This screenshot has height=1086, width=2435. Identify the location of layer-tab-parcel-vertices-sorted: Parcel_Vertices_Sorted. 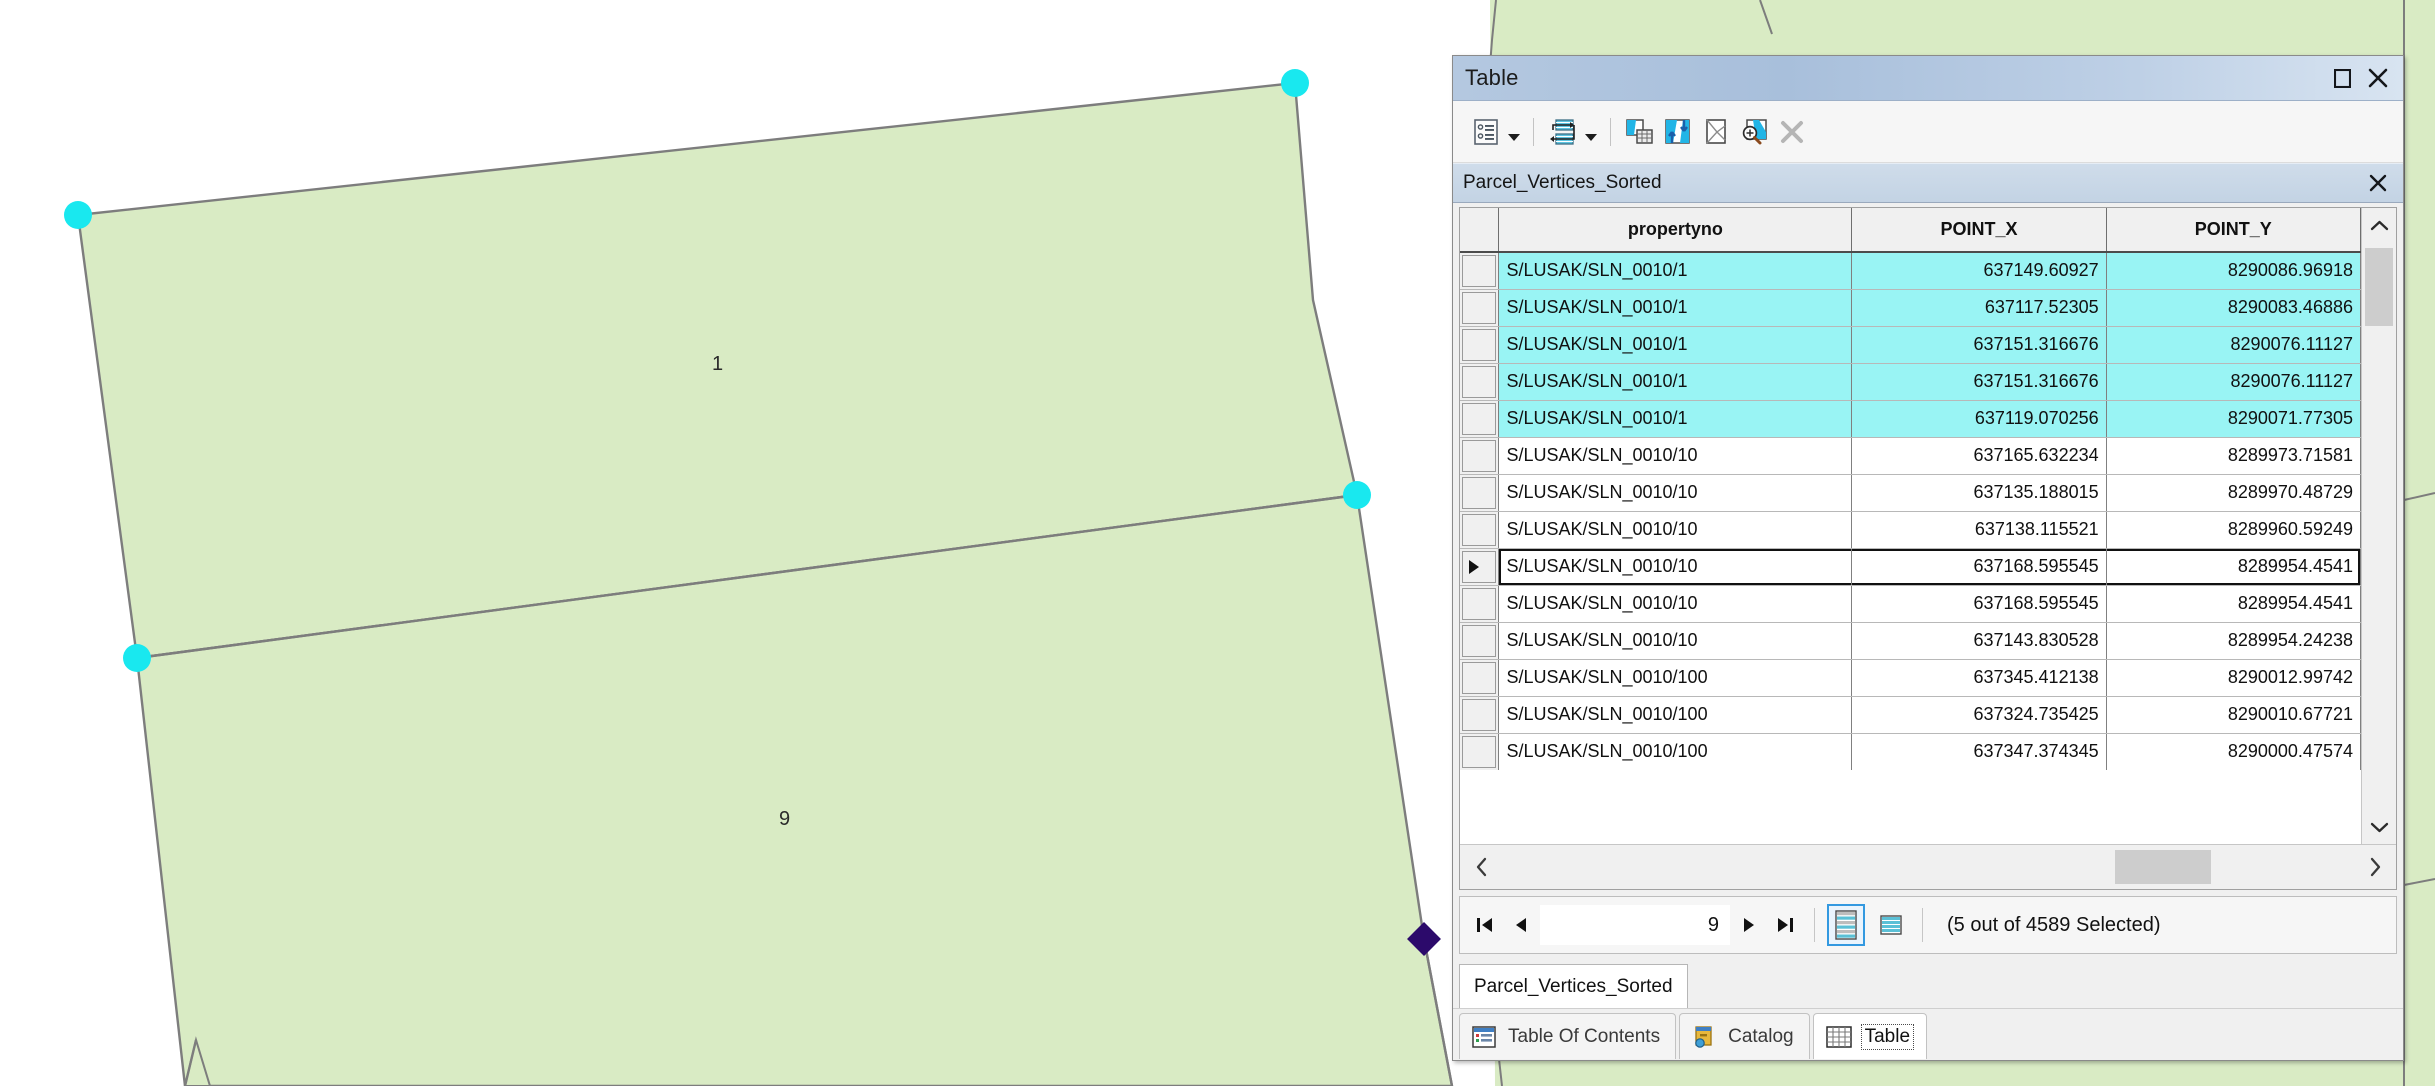
(1573, 986).